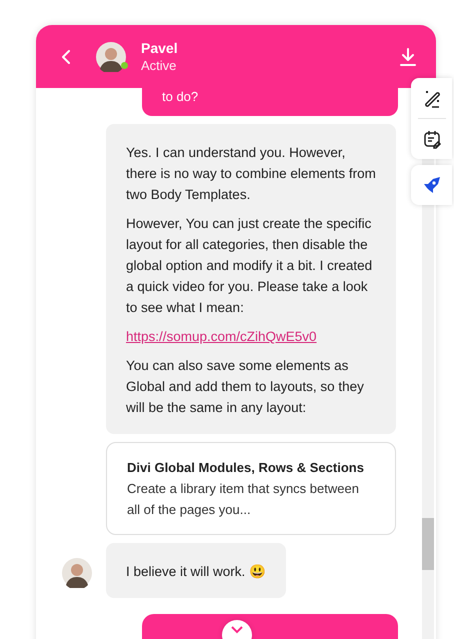  What do you see at coordinates (250, 266) in the screenshot?
I see `message-text: However, You can just create the specific layout for all categories, then disable the global option and modify it a bit. I created a quick video for you. Please take a look to see what I mean:` at bounding box center [250, 266].